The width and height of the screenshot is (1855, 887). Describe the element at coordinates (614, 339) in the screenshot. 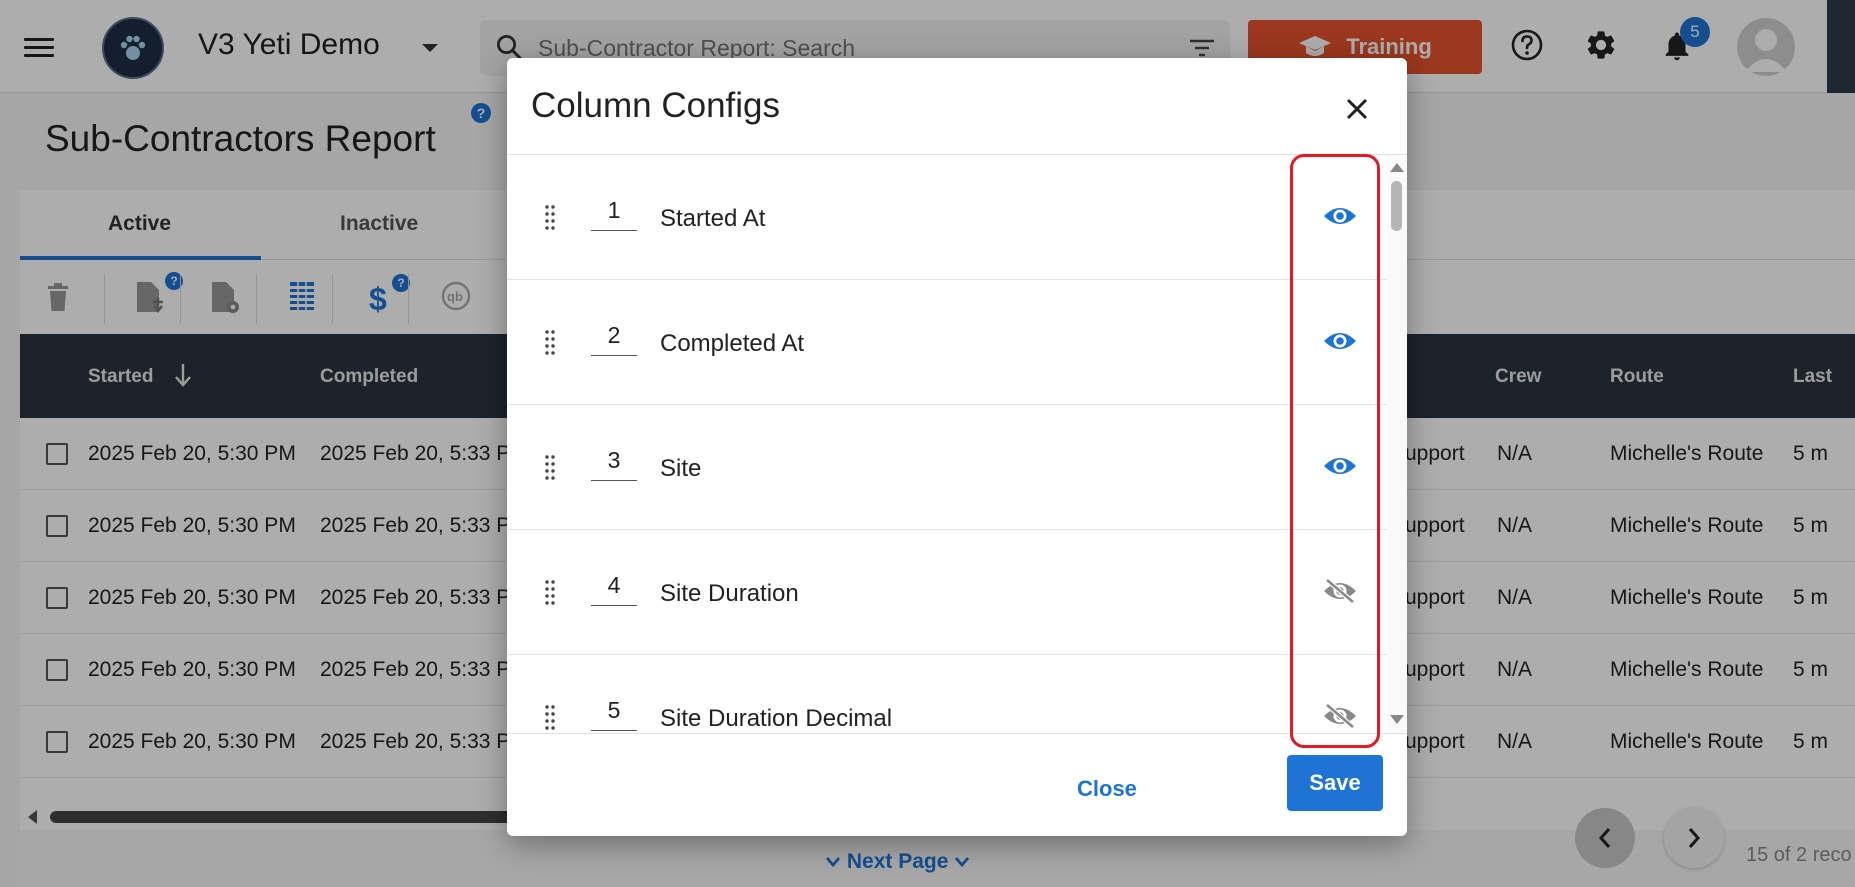

I see `column-order-input: 2` at that location.